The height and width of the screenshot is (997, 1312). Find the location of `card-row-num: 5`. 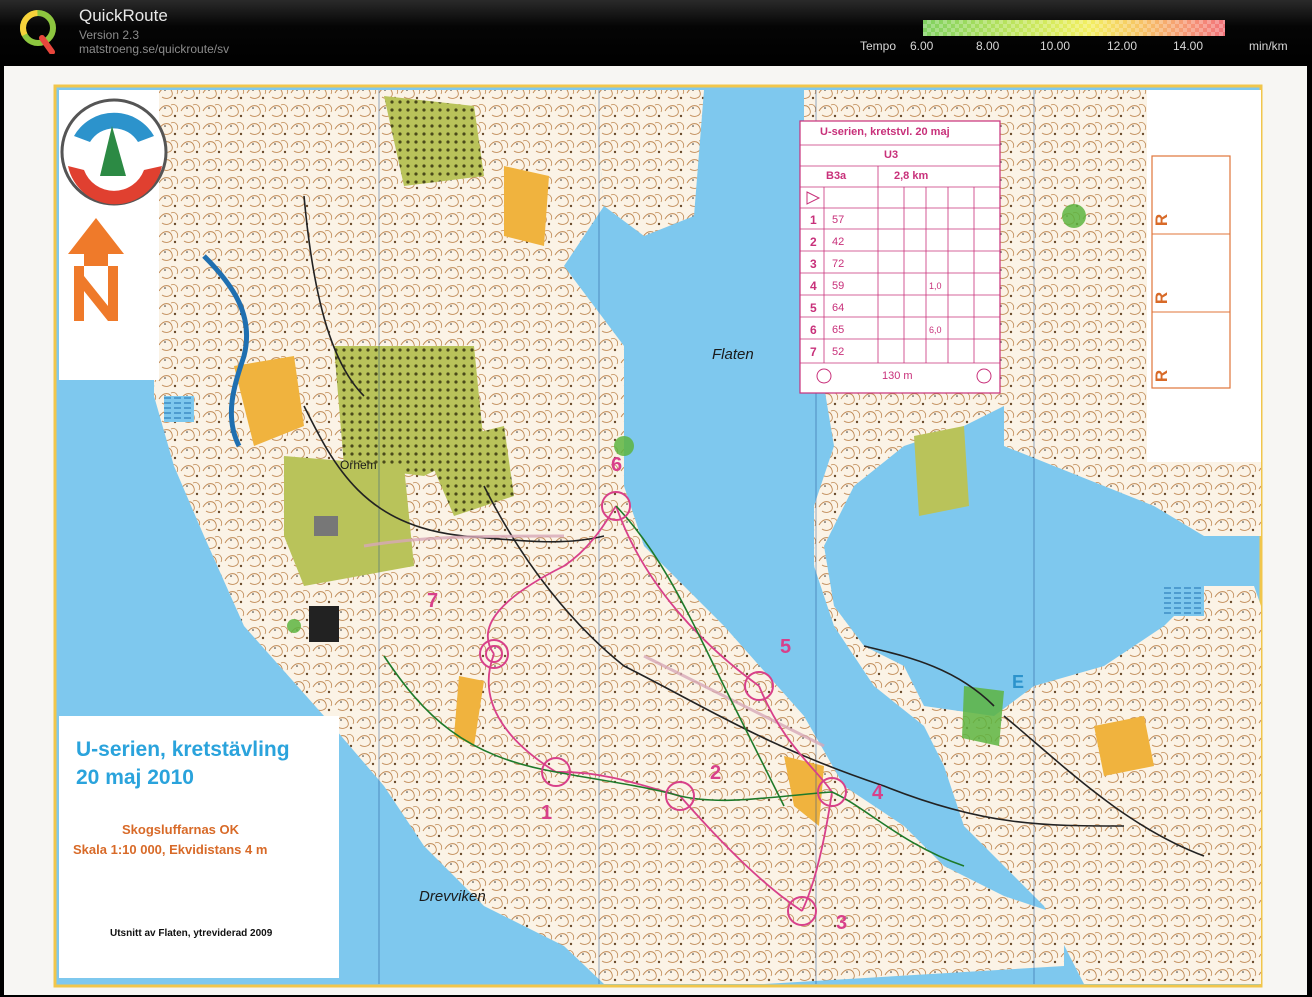

card-row-num: 5 is located at coordinates (813, 308).